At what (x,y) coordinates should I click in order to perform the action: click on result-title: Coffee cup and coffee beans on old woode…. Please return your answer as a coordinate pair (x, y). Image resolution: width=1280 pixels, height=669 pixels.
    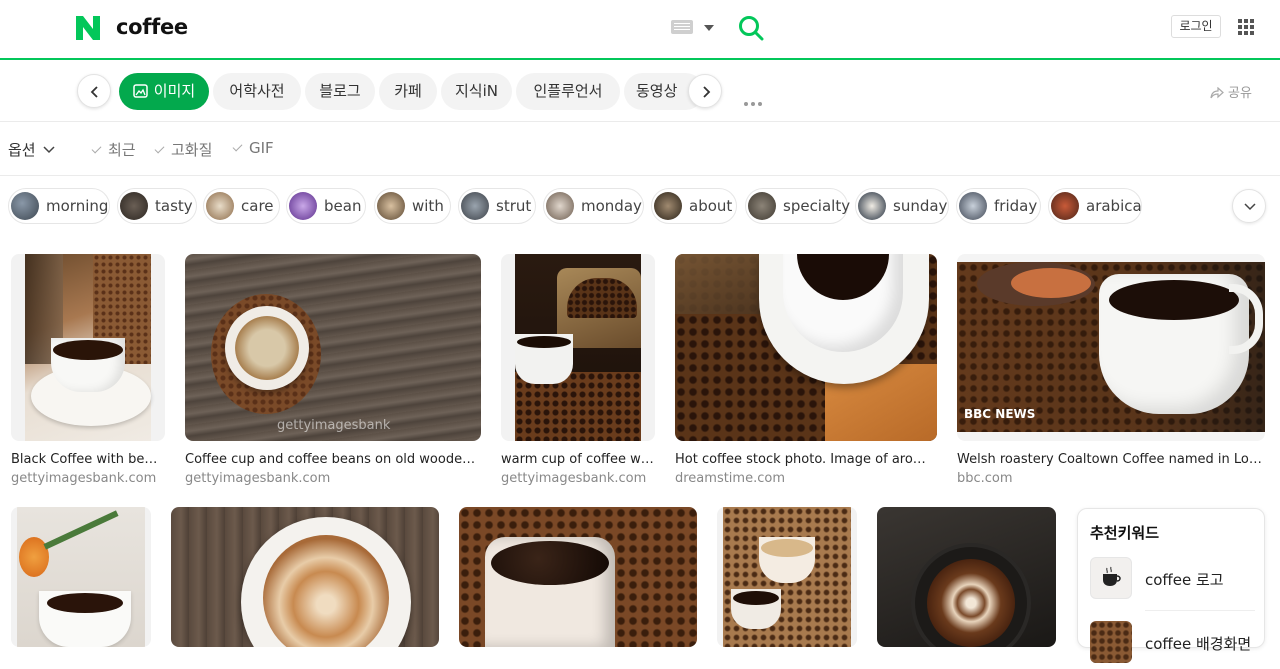
    Looking at the image, I should click on (333, 459).